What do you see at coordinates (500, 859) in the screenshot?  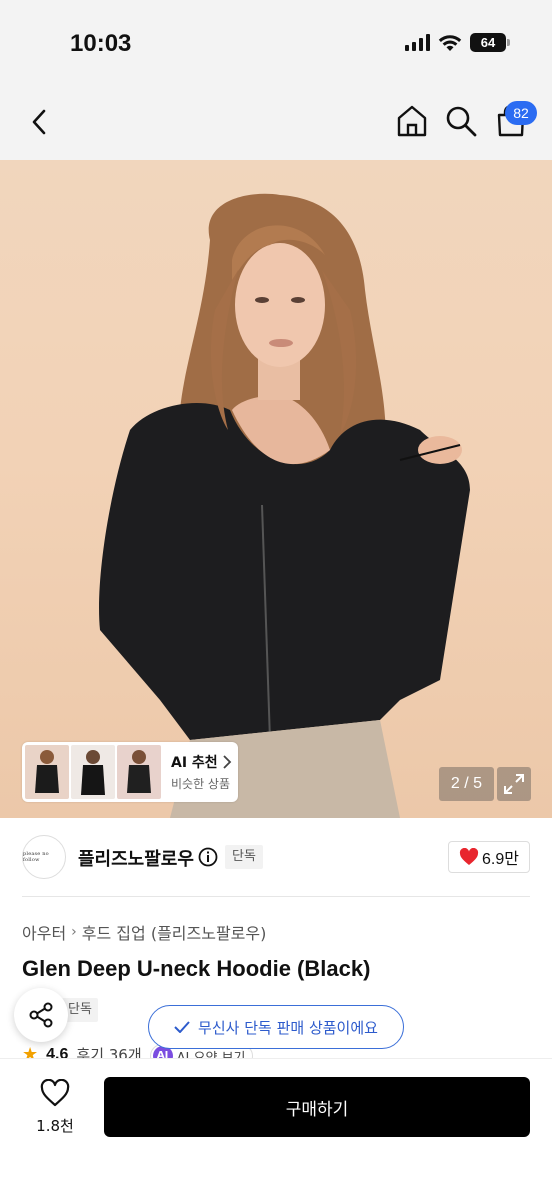 I see `like-count: 6.9만` at bounding box center [500, 859].